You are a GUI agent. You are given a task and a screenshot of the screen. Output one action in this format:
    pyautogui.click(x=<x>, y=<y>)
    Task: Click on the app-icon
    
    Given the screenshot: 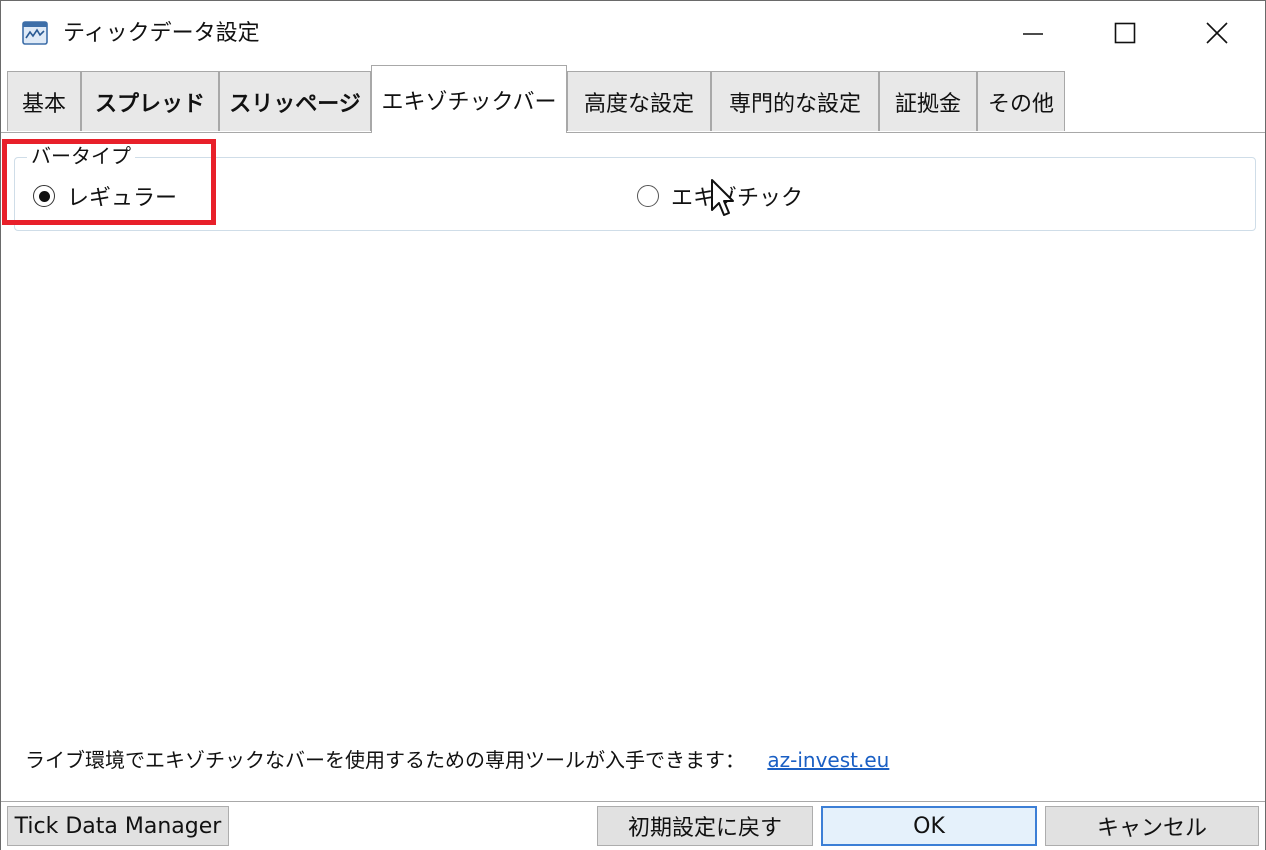 What is the action you would take?
    pyautogui.click(x=35, y=33)
    